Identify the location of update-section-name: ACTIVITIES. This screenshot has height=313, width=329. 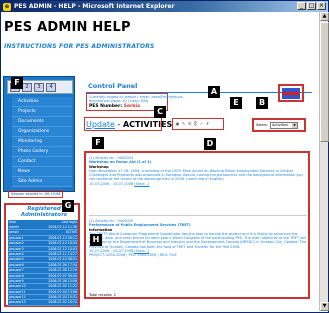
(147, 124).